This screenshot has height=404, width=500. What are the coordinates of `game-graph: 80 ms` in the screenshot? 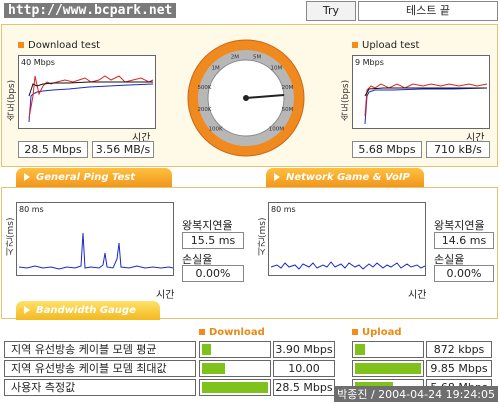 It's located at (347, 239).